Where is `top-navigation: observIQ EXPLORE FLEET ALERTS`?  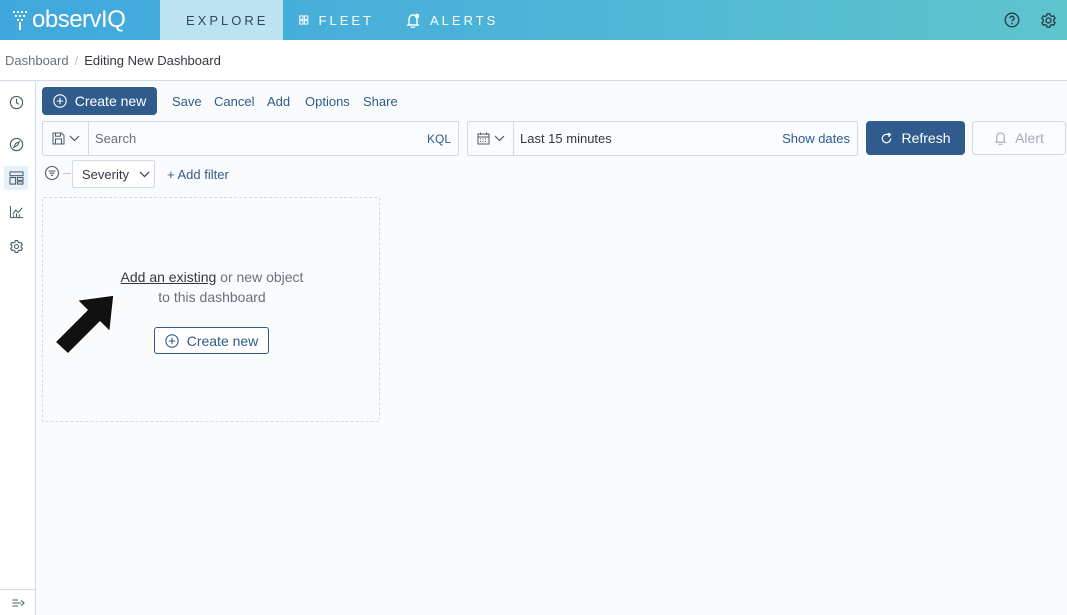 top-navigation: observIQ EXPLORE FLEET ALERTS is located at coordinates (533, 20).